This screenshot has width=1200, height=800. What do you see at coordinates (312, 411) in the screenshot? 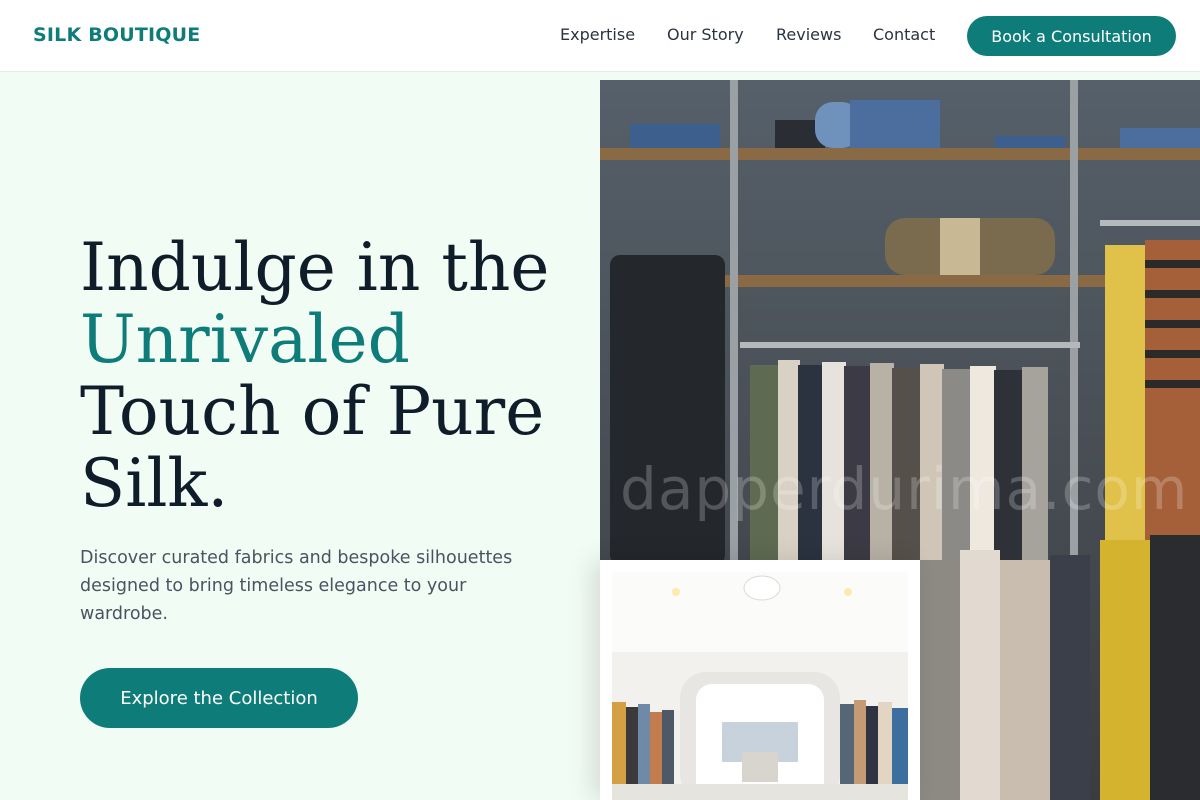
I see `headline-line-3: Touch of Pure` at bounding box center [312, 411].